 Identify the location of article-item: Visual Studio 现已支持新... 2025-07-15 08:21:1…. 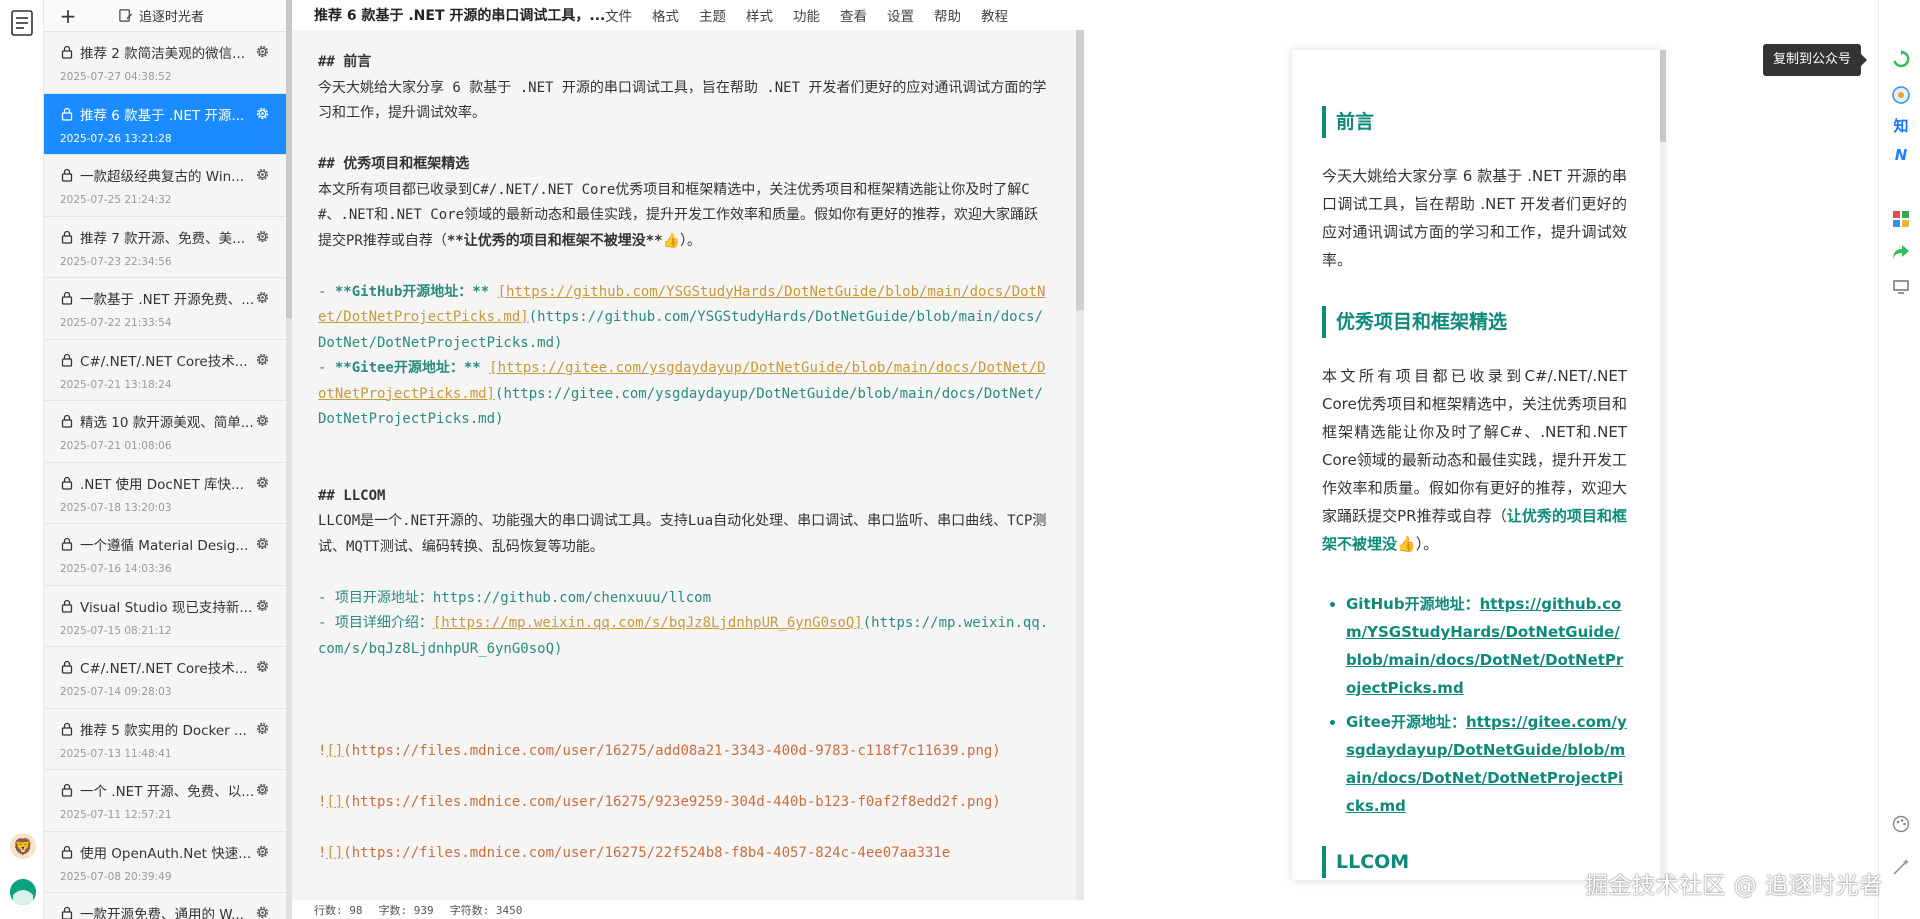
(165, 616).